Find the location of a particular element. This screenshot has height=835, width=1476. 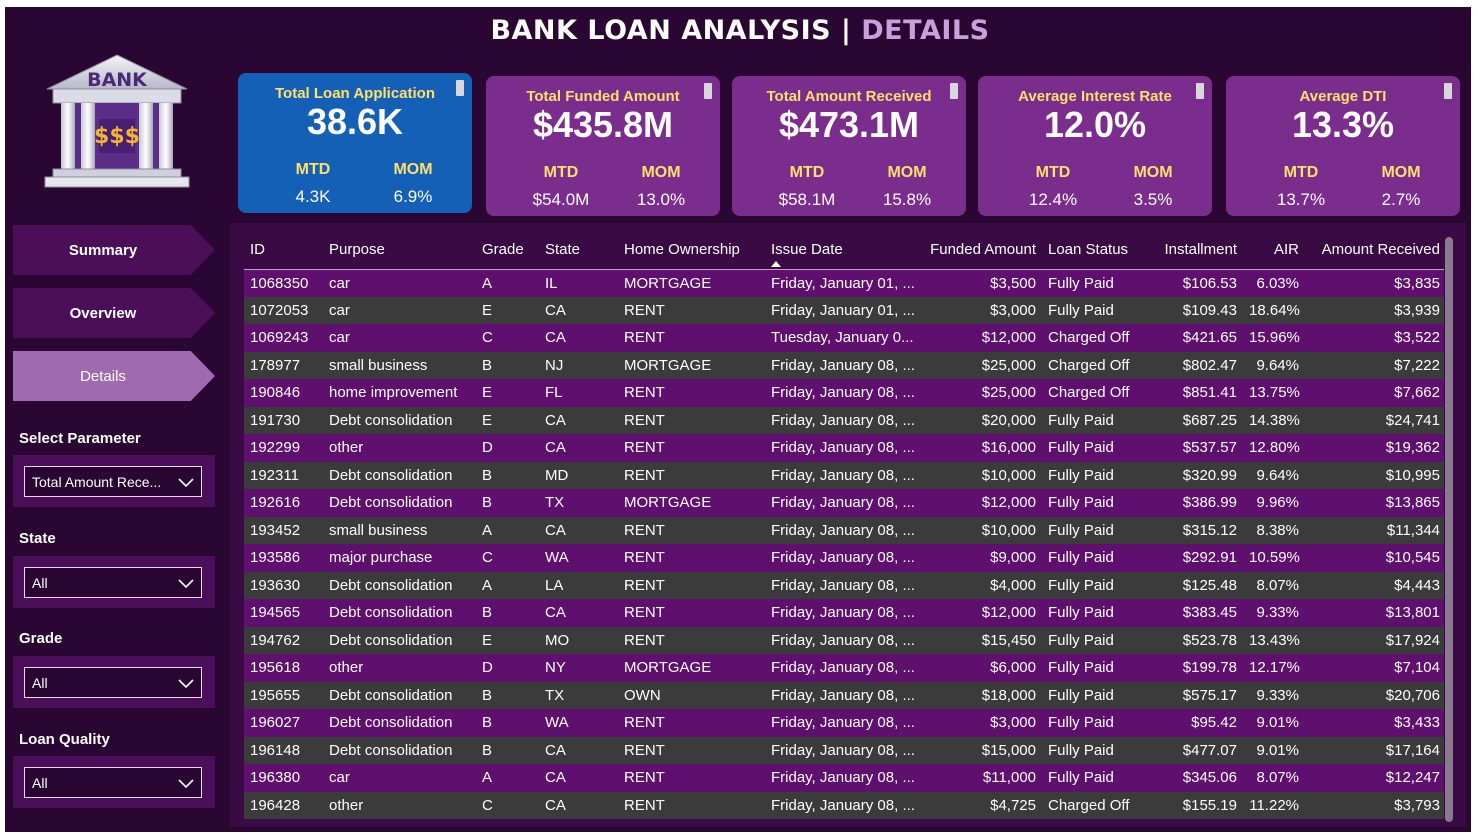

column-header-loan-status: Loan Status is located at coordinates (1094, 250).